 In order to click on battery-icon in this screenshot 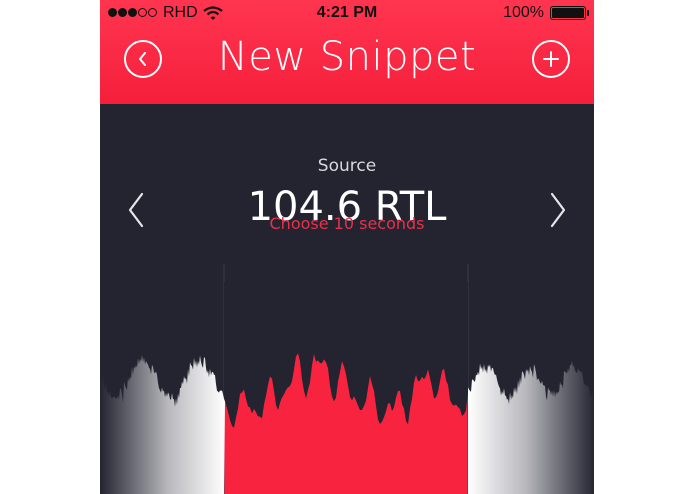, I will do `click(569, 13)`.